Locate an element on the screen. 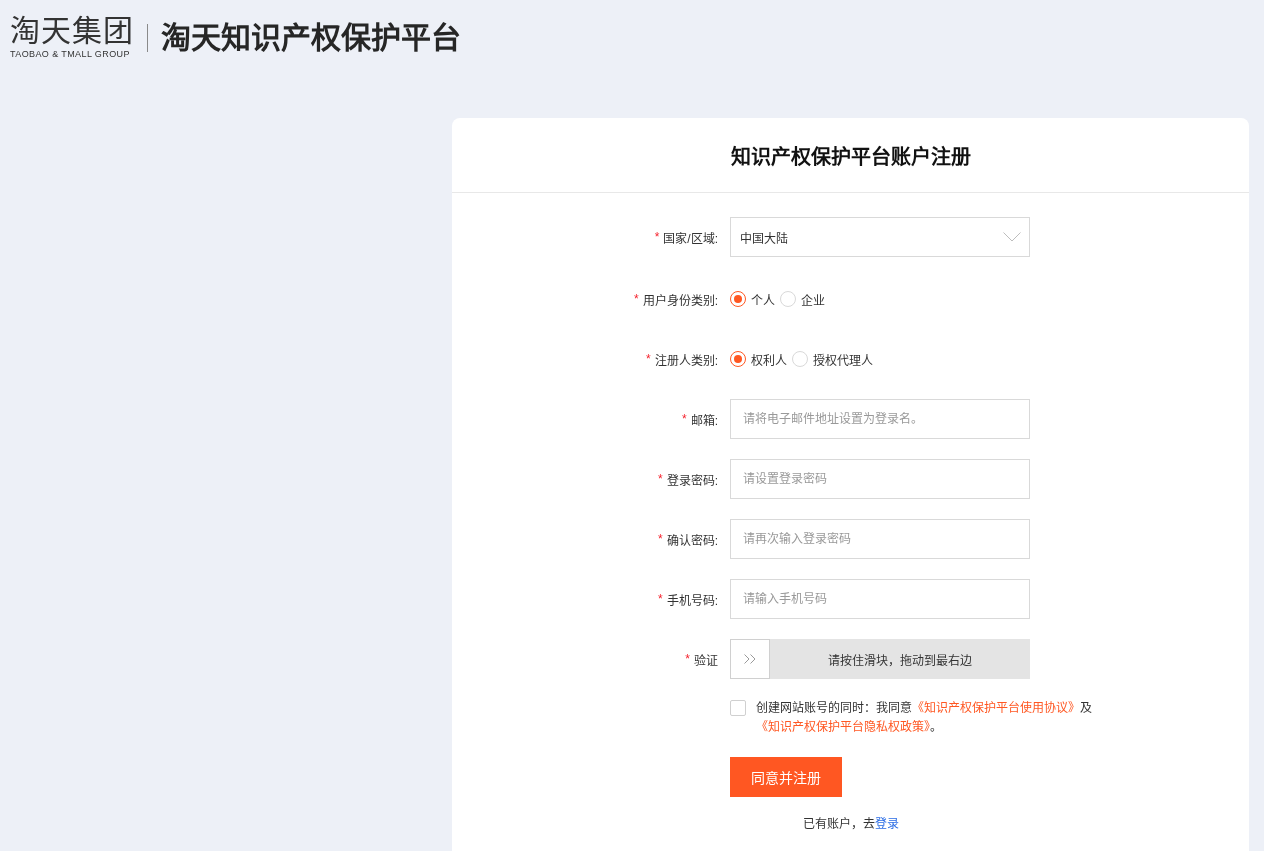 Image resolution: width=1264 pixels, height=851 pixels. field-label: 登录密码: is located at coordinates (692, 480).